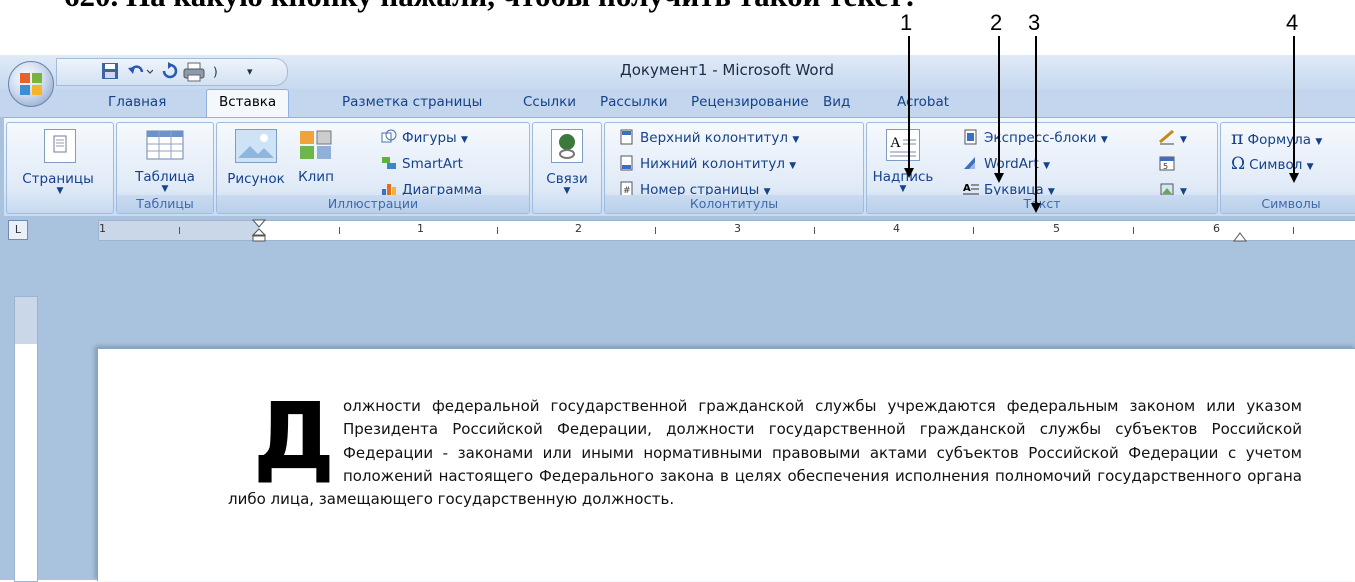 The width and height of the screenshot is (1355, 582). I want to click on smartart-button: SmartArt, so click(422, 164).